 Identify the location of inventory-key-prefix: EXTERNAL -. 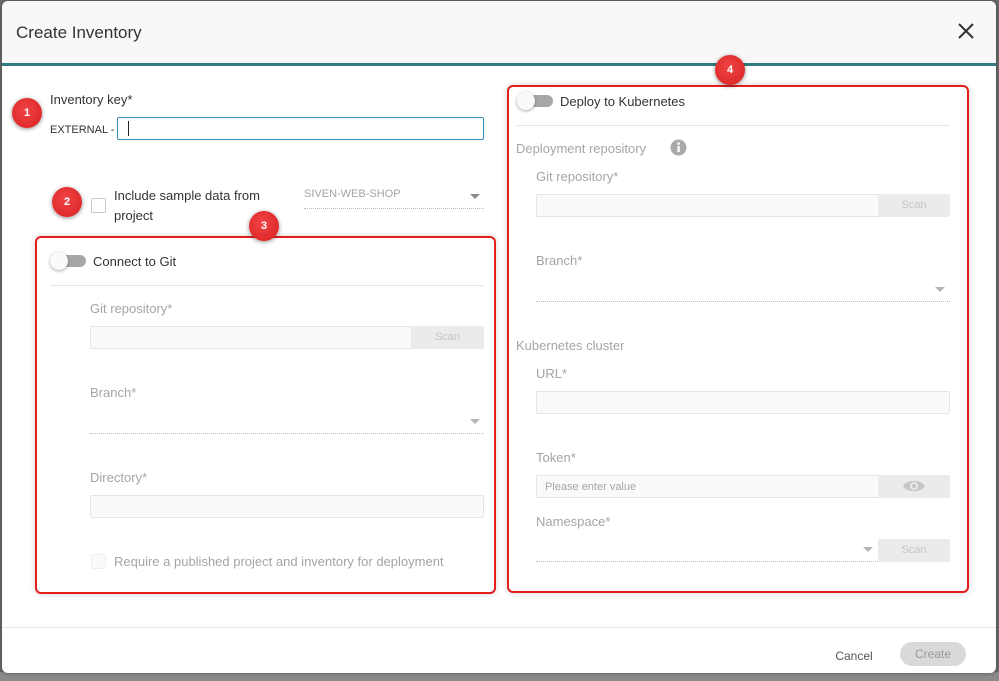
(82, 130).